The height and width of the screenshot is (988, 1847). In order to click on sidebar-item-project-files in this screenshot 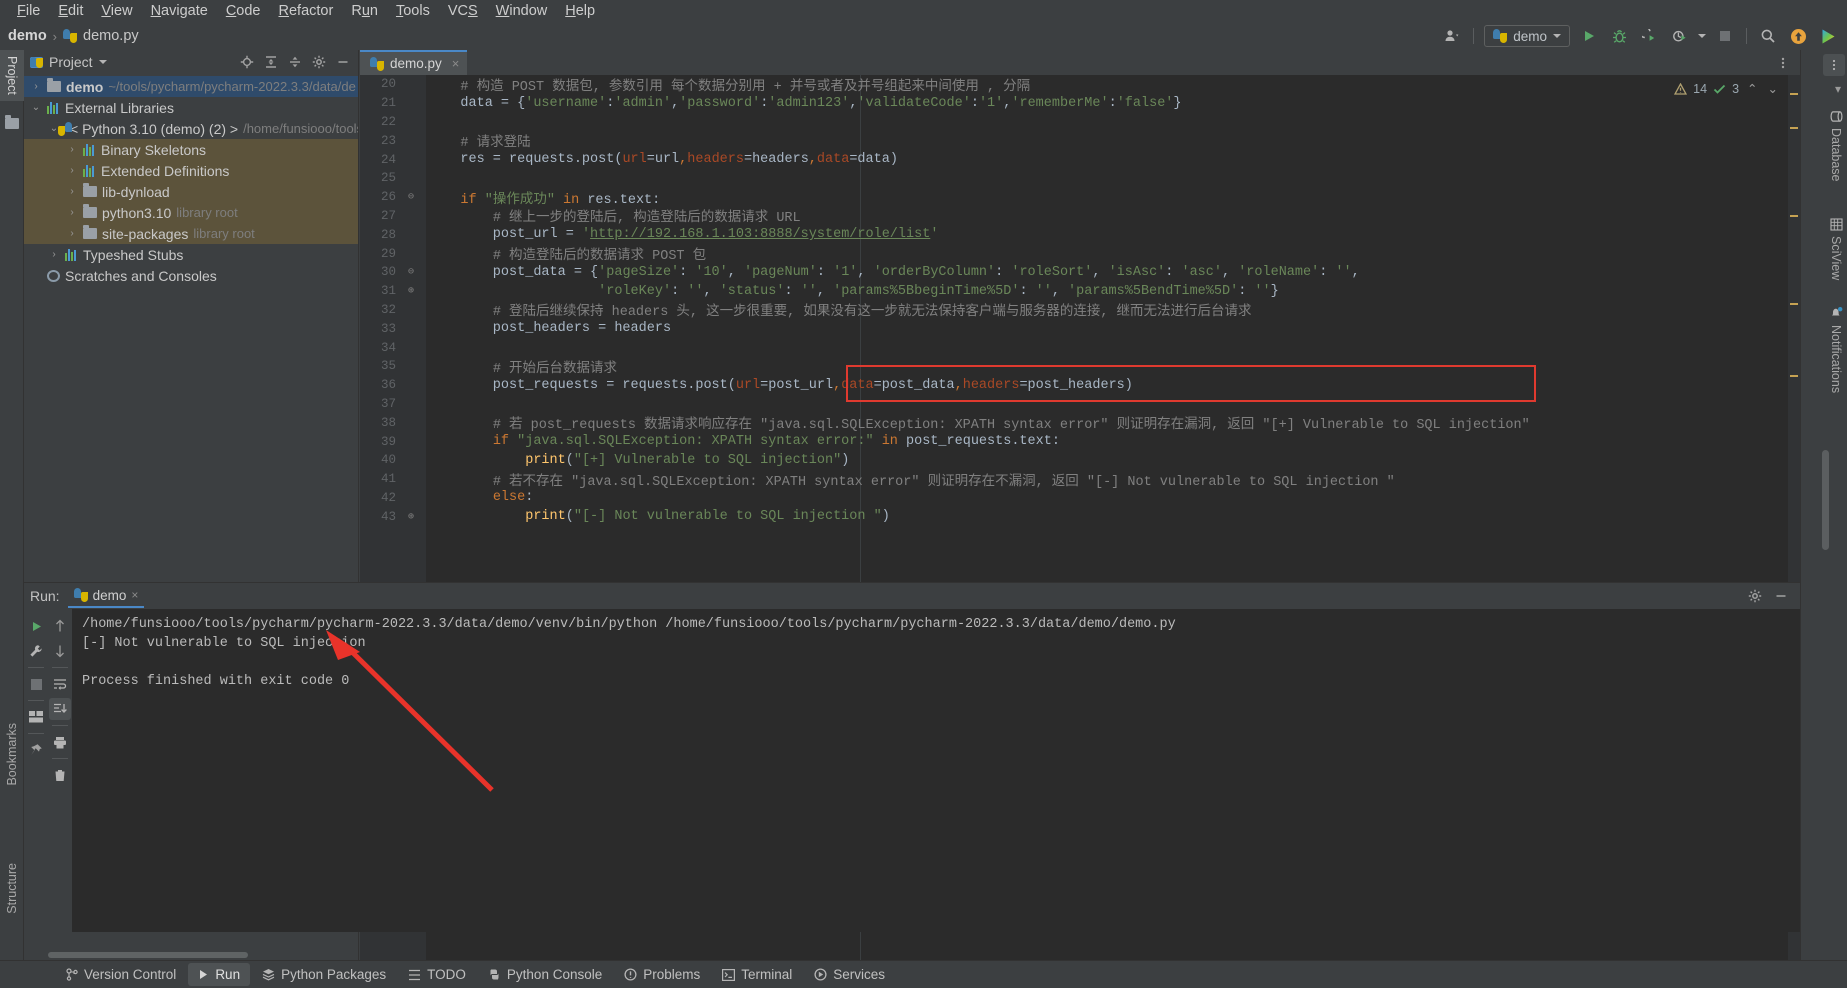, I will do `click(12, 123)`.